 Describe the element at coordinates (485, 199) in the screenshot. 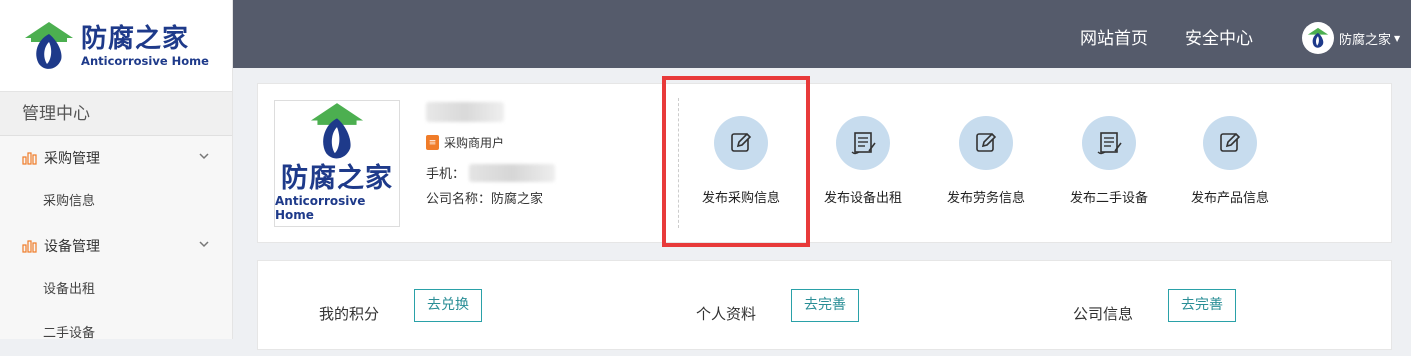

I see `company-name: 公司名称：防腐之家` at that location.